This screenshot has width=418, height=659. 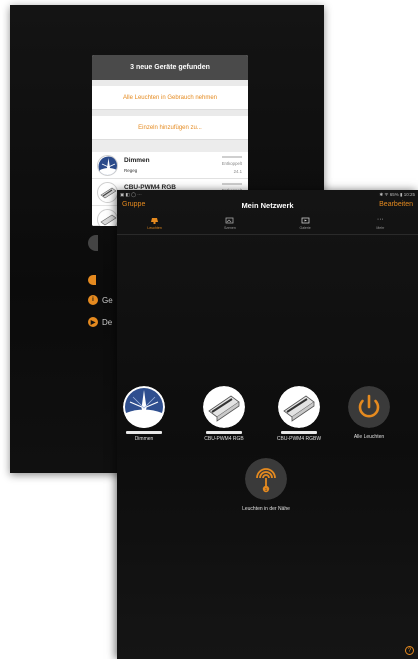 I want to click on tab-gallery: Galerie, so click(x=305, y=223).